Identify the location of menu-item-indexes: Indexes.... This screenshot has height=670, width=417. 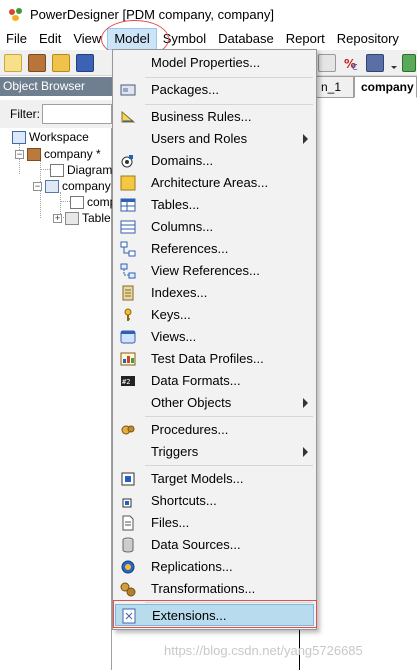
(214, 293).